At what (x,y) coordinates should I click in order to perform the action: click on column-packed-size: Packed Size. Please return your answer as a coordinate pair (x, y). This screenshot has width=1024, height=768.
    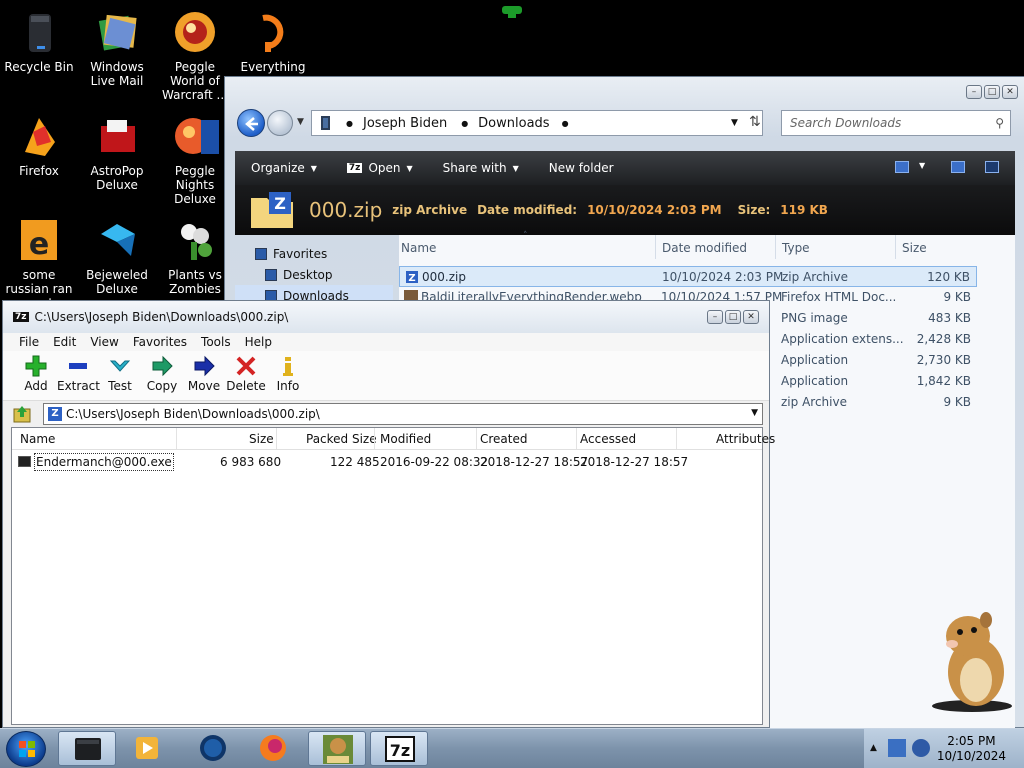
    Looking at the image, I should click on (341, 439).